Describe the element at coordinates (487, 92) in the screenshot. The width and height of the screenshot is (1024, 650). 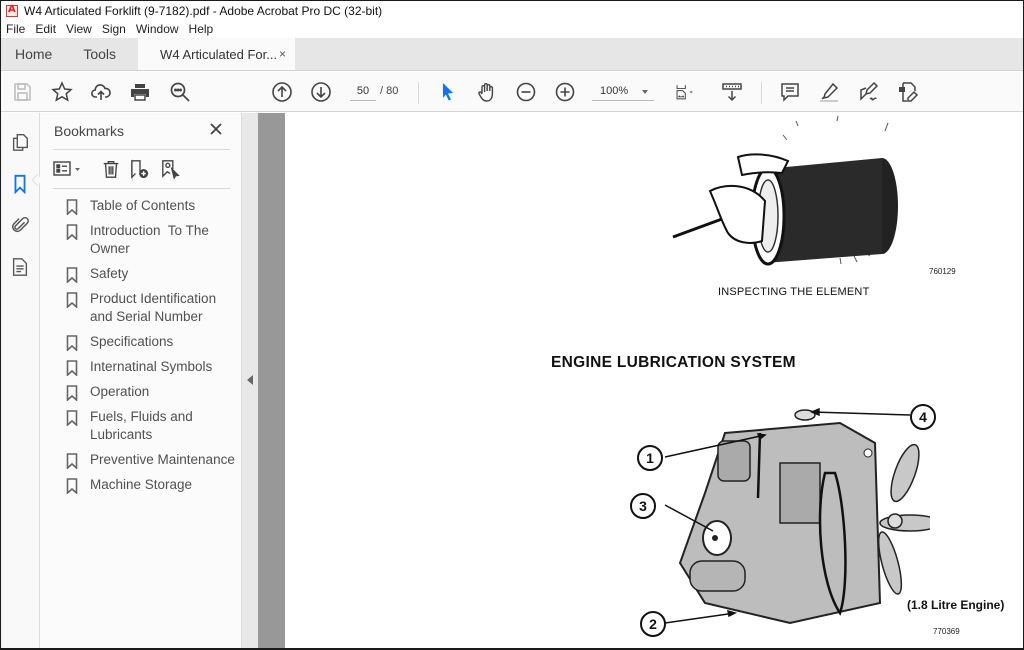
I see `hand-tool-icon` at that location.